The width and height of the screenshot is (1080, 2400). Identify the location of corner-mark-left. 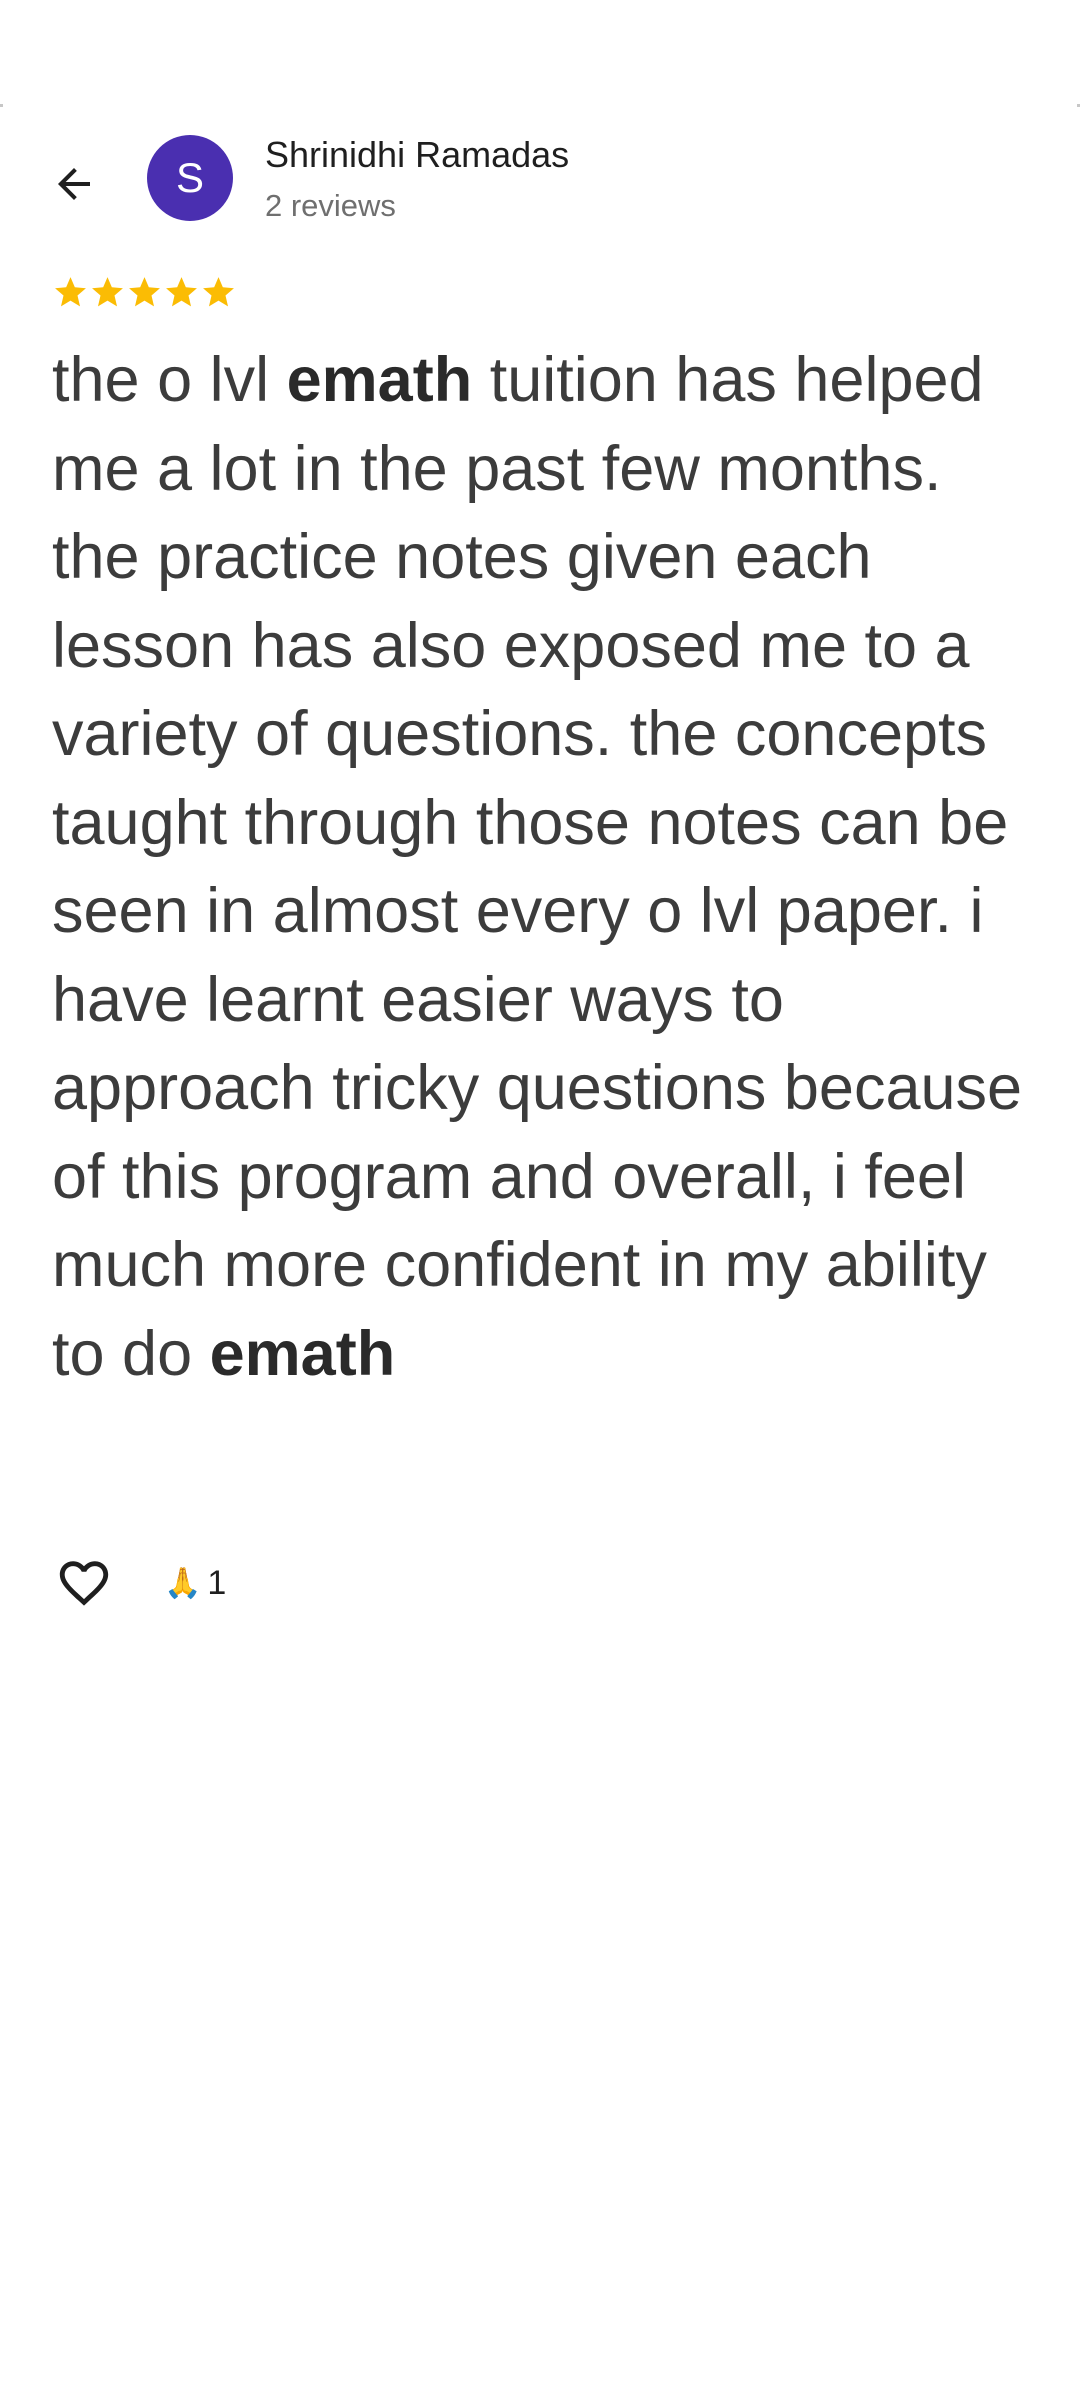
(1, 105).